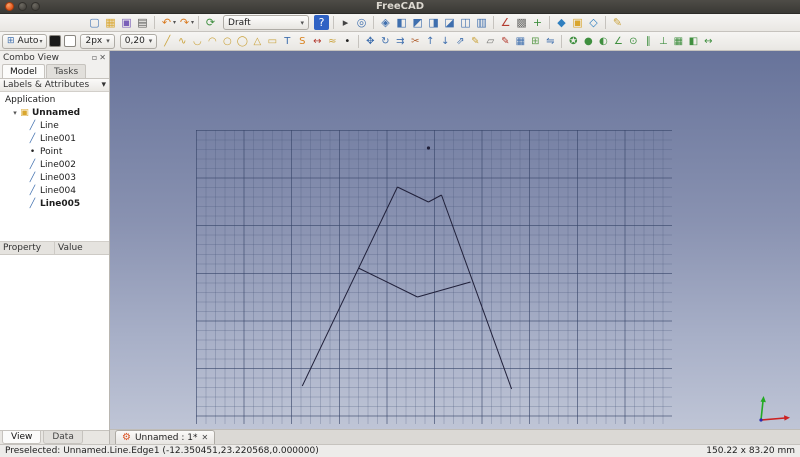 The height and width of the screenshot is (457, 800). I want to click on tree-expand-icon: ▾, so click(15, 113).